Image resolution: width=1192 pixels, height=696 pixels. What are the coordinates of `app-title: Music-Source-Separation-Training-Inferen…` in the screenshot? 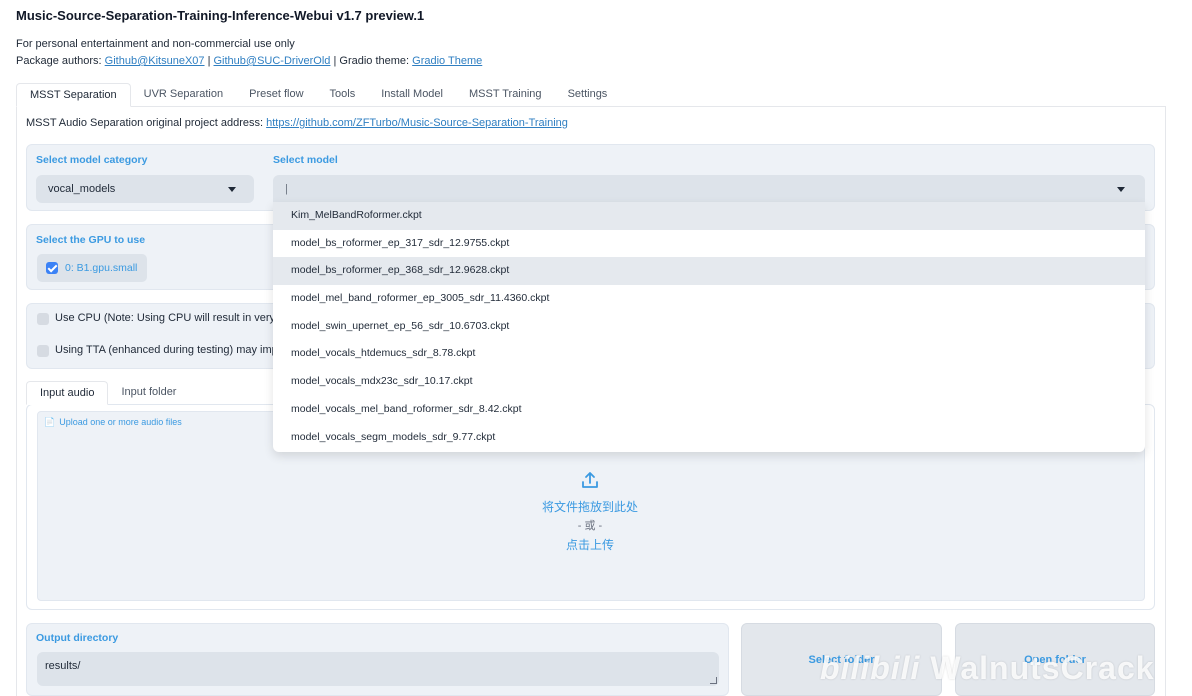 It's located at (220, 15).